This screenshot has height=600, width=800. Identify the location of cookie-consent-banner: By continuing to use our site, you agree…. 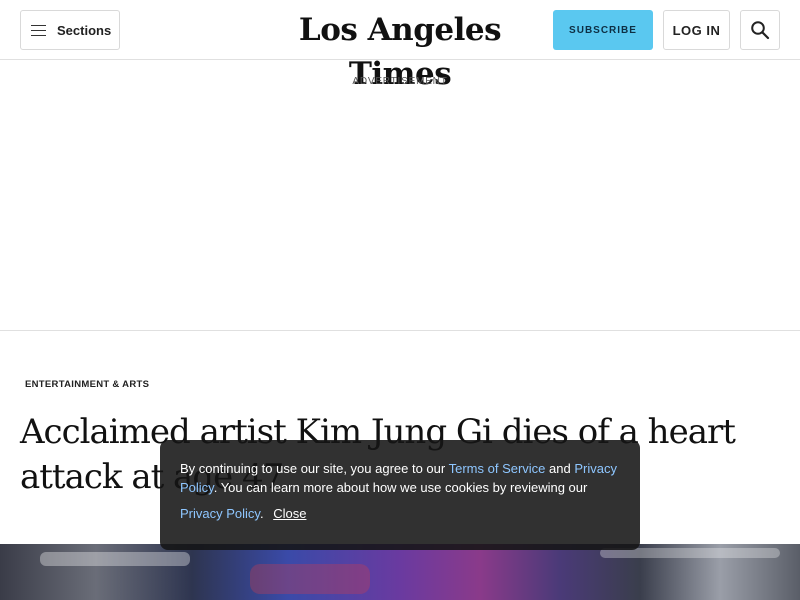
(400, 495).